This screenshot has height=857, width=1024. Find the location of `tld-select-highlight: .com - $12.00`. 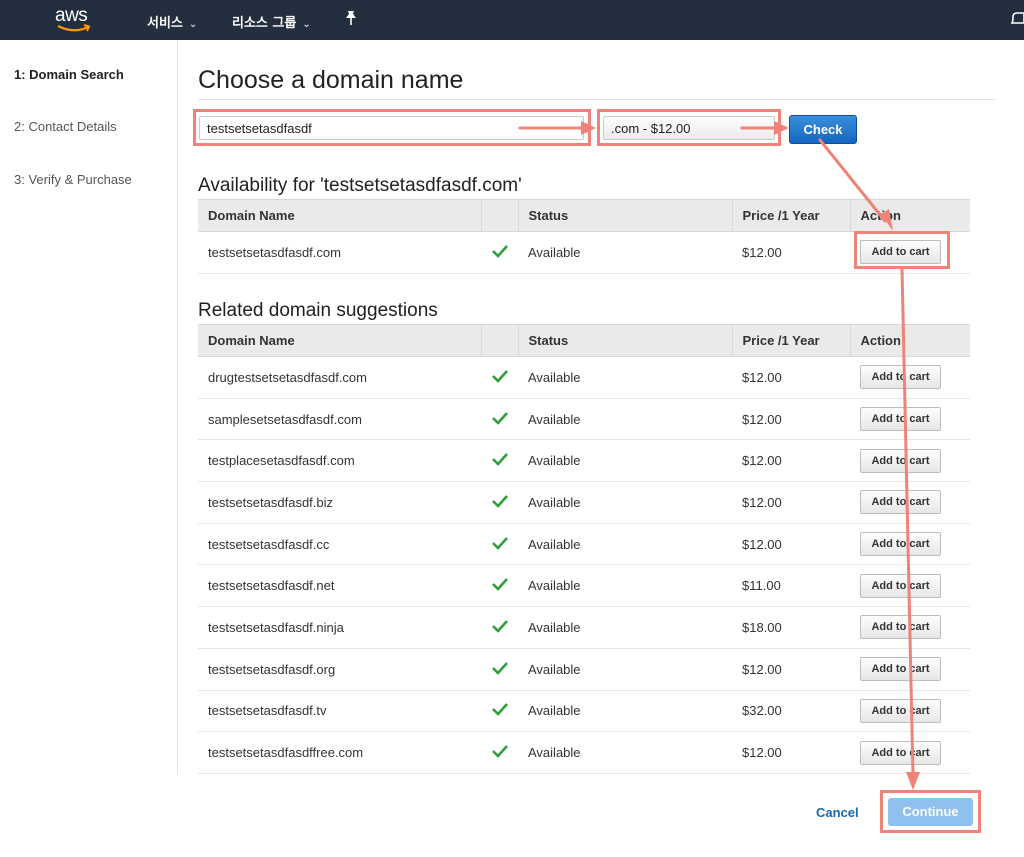

tld-select-highlight: .com - $12.00 is located at coordinates (689, 127).